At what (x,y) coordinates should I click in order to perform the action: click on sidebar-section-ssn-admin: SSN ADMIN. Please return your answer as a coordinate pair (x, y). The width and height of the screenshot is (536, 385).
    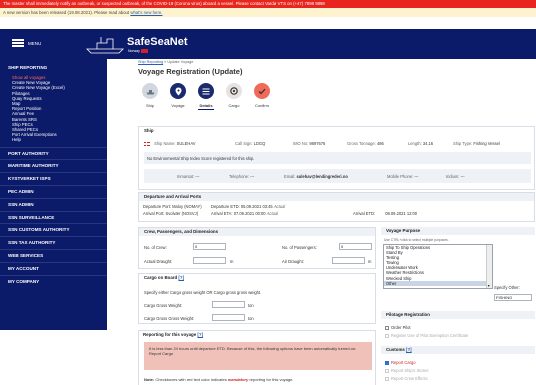
    Looking at the image, I should click on (53, 204).